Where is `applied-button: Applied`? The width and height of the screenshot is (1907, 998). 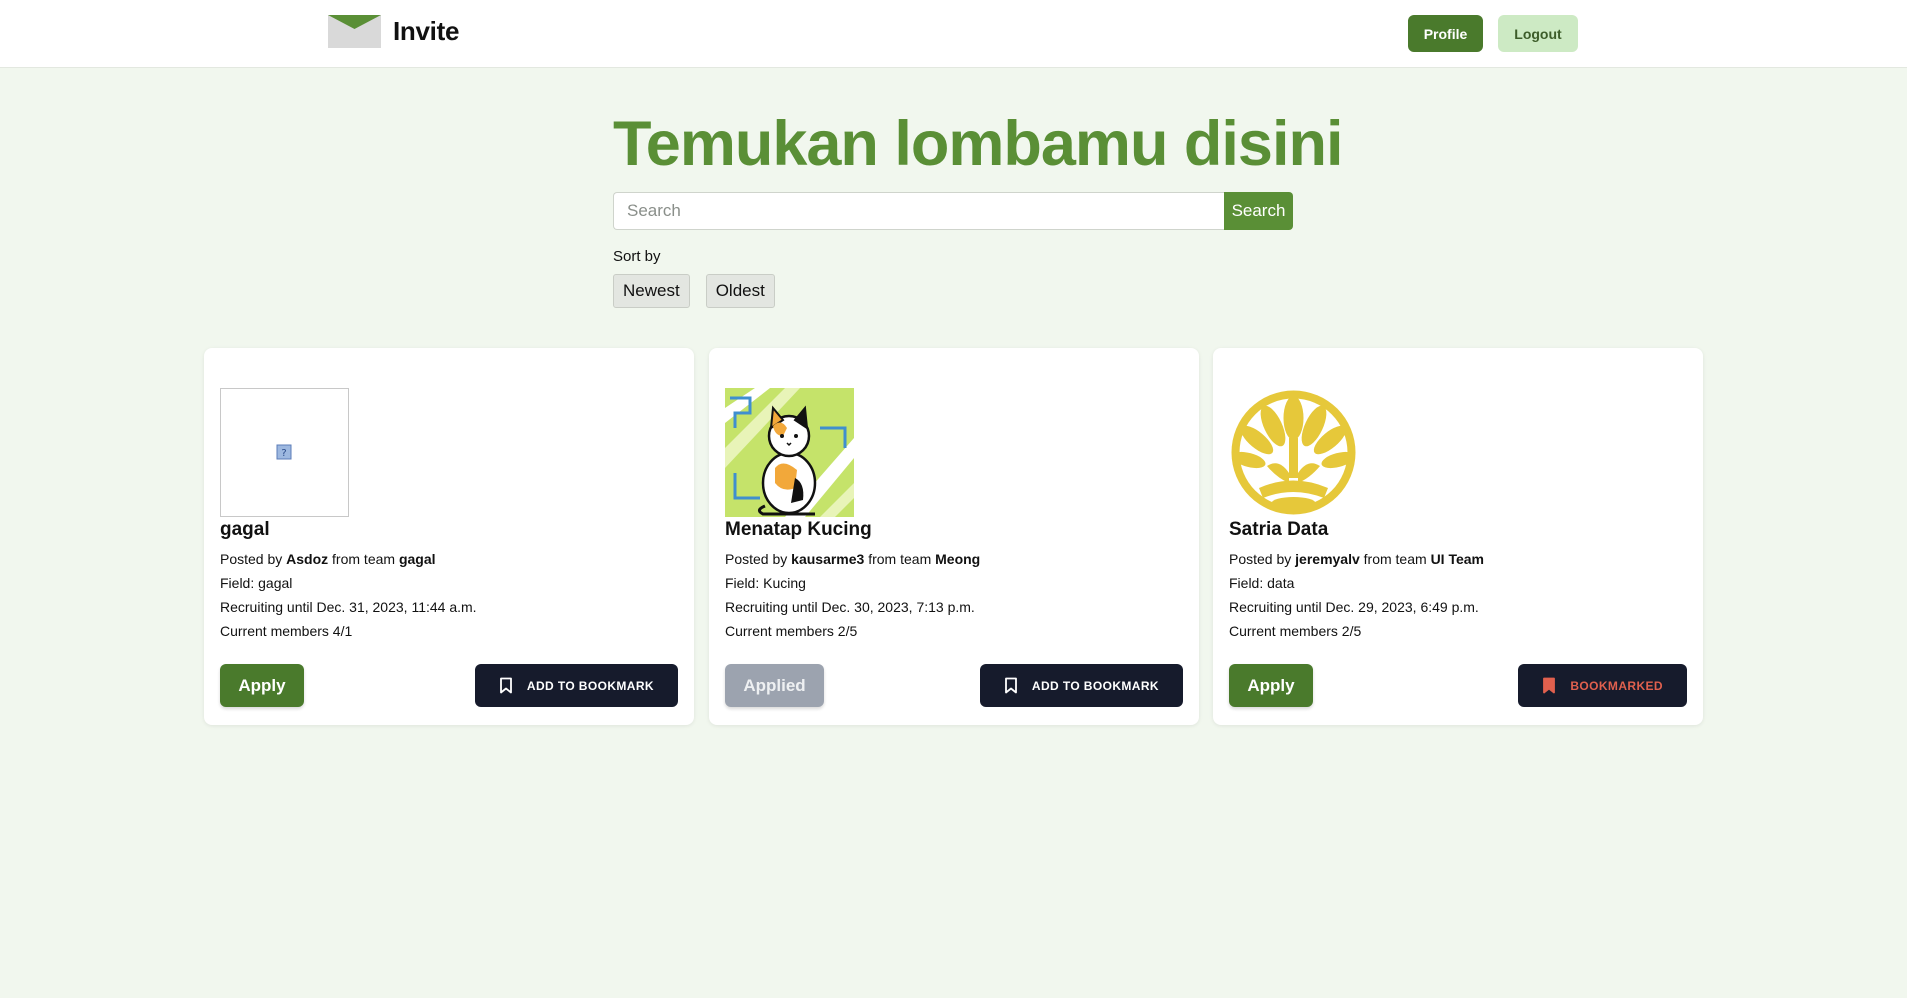
applied-button: Applied is located at coordinates (774, 685).